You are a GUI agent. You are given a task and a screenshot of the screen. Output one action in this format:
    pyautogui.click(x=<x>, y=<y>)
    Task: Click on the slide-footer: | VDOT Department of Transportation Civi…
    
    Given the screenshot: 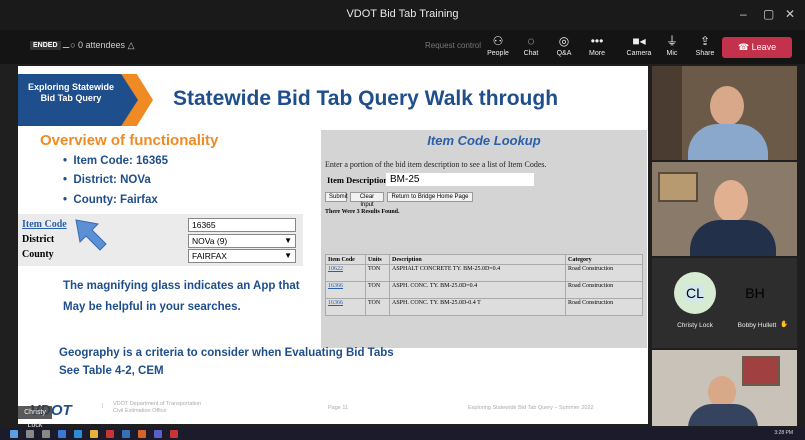 What is the action you would take?
    pyautogui.click(x=333, y=410)
    